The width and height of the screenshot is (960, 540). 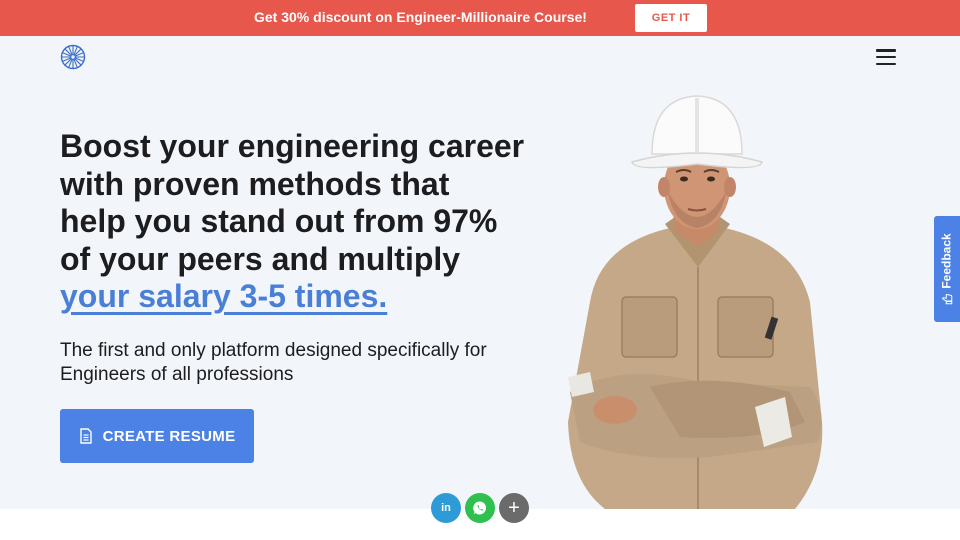 I want to click on headline-line-3: help you stand out from 97%, so click(x=279, y=221).